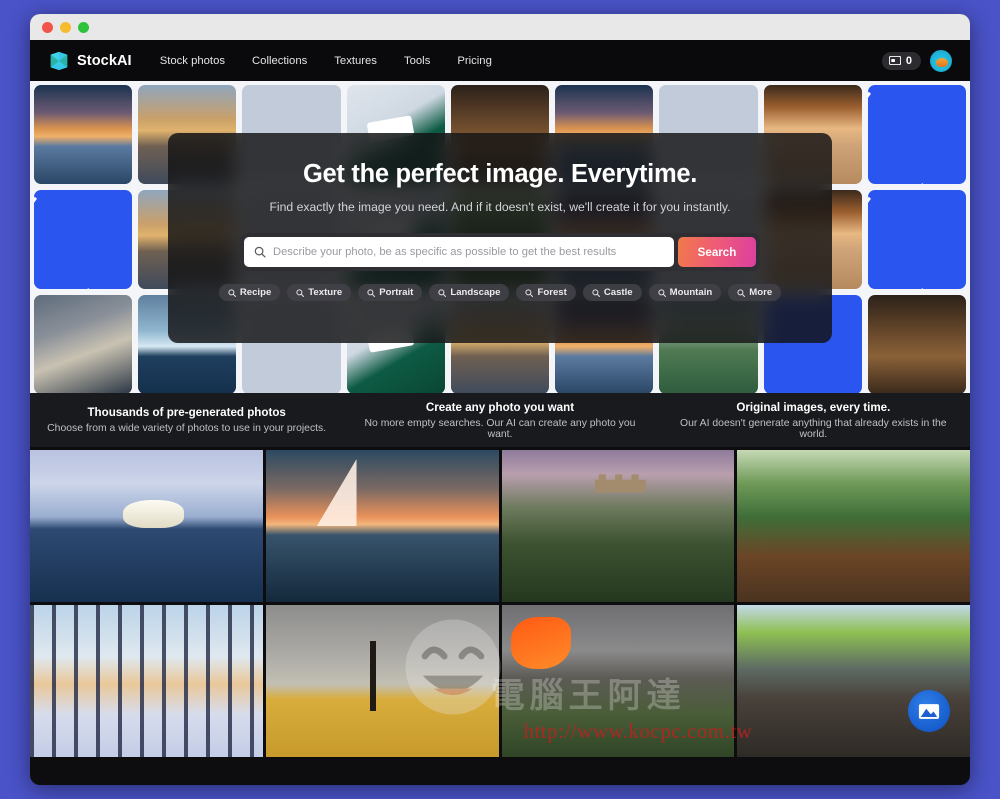 Image resolution: width=1000 pixels, height=799 pixels. I want to click on brand-logo: StockAI, so click(90, 61).